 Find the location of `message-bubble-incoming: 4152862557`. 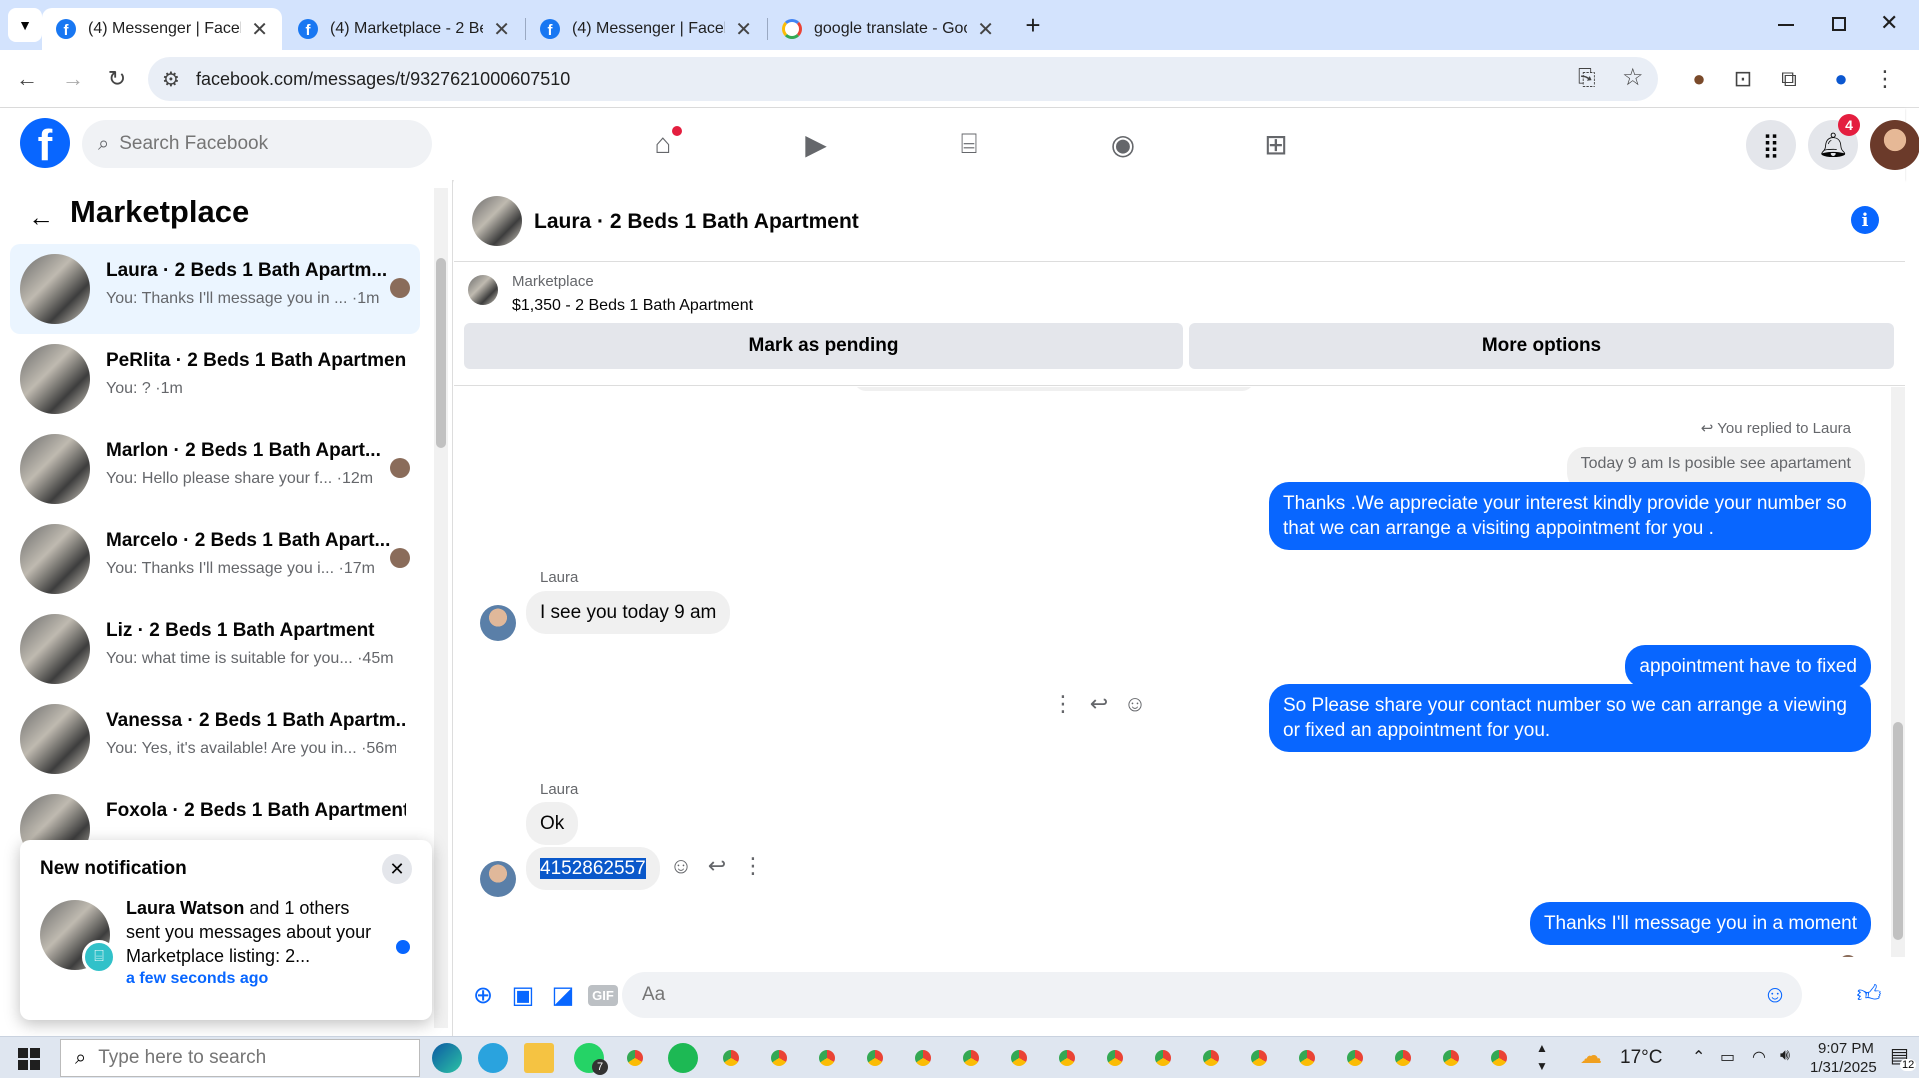

message-bubble-incoming: 4152862557 is located at coordinates (593, 868).